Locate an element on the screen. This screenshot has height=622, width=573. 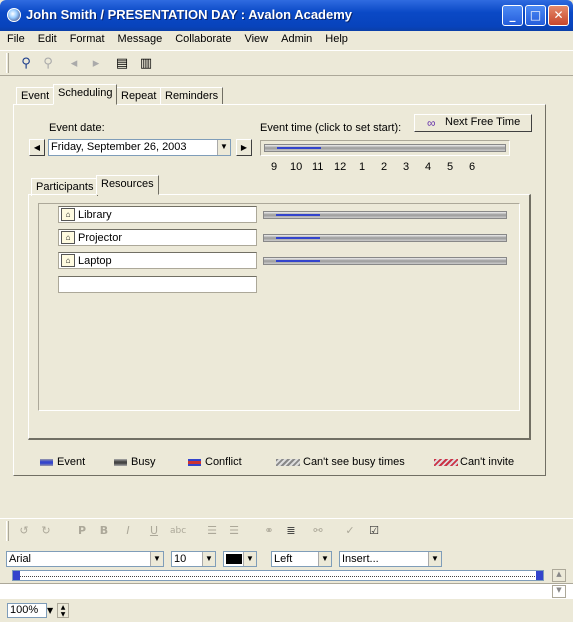
tab-resources: Resources is located at coordinates (127, 185).